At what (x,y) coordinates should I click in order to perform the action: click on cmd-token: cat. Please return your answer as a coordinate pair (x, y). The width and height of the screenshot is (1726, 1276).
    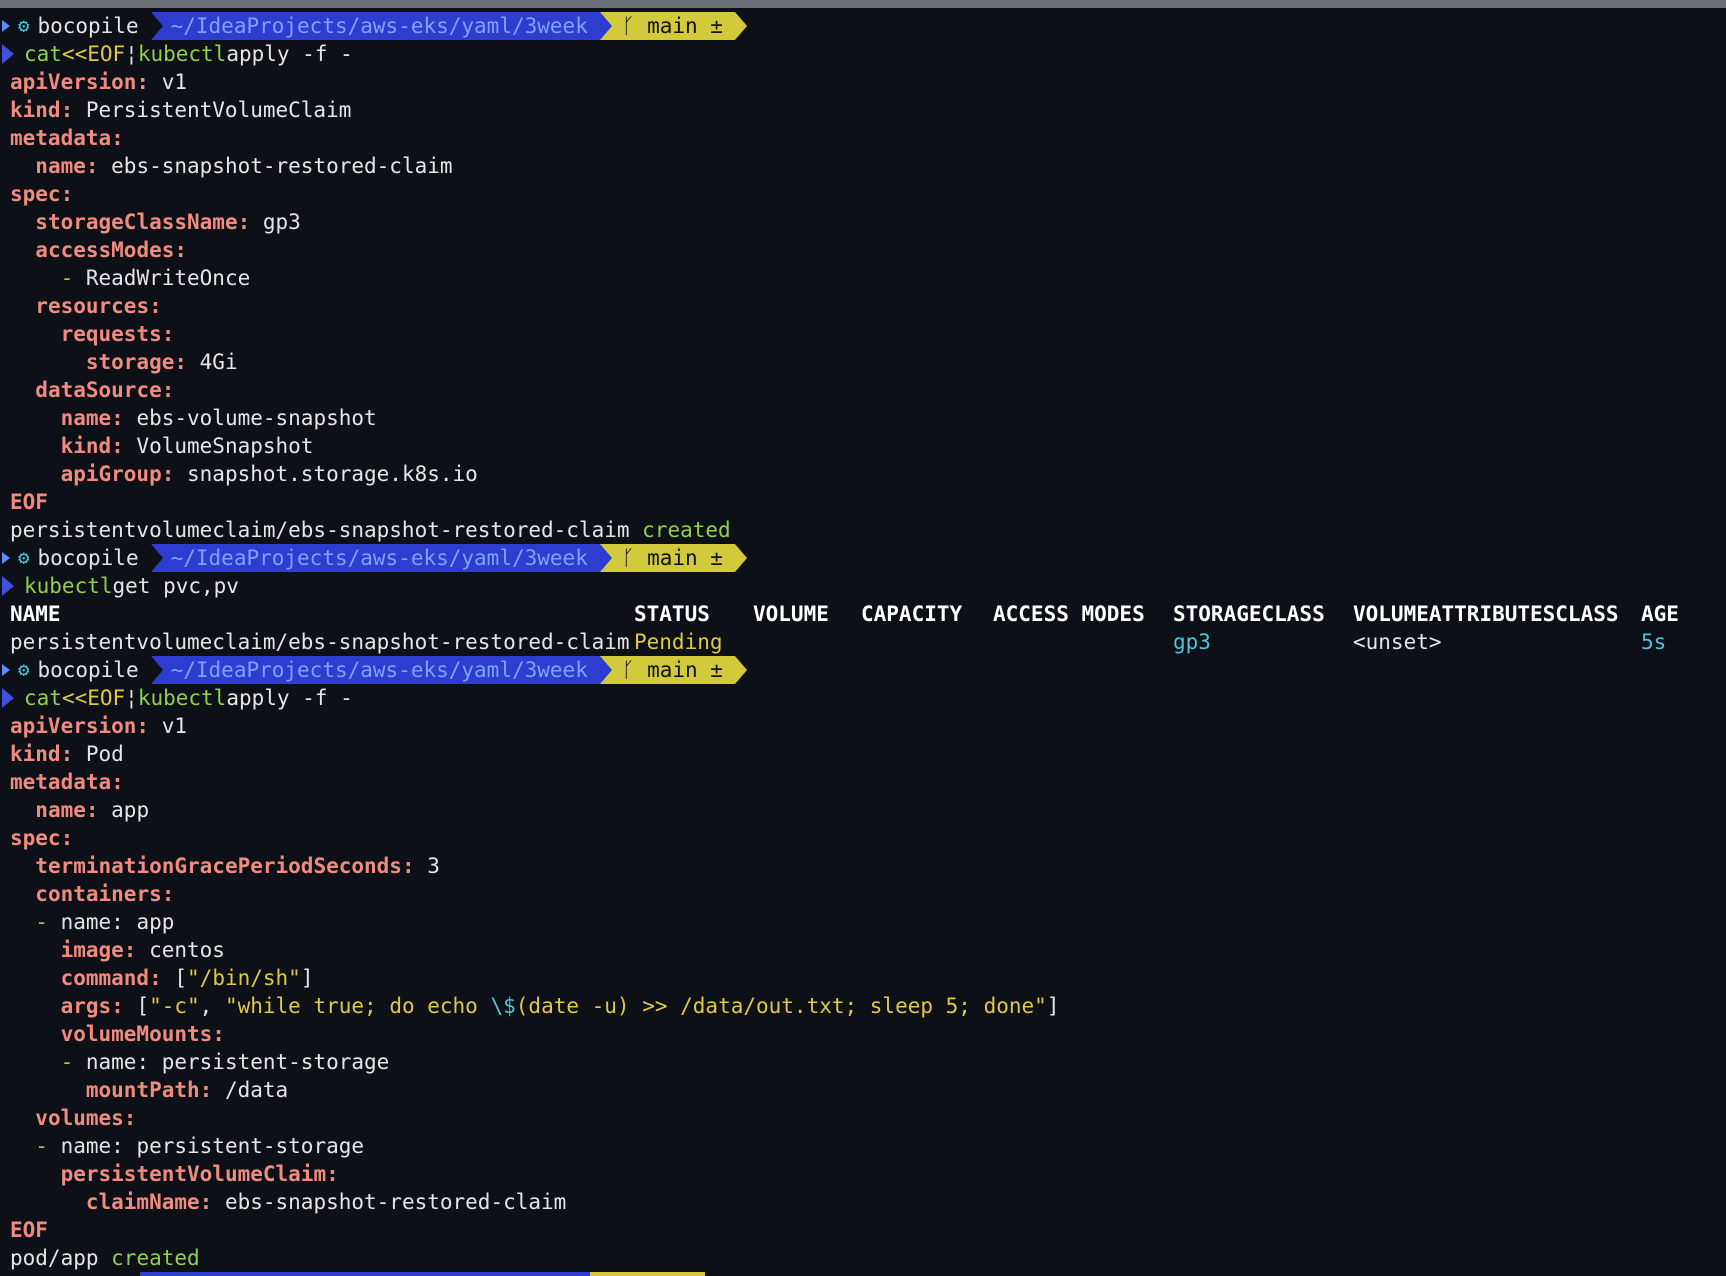
    Looking at the image, I should click on (43, 54).